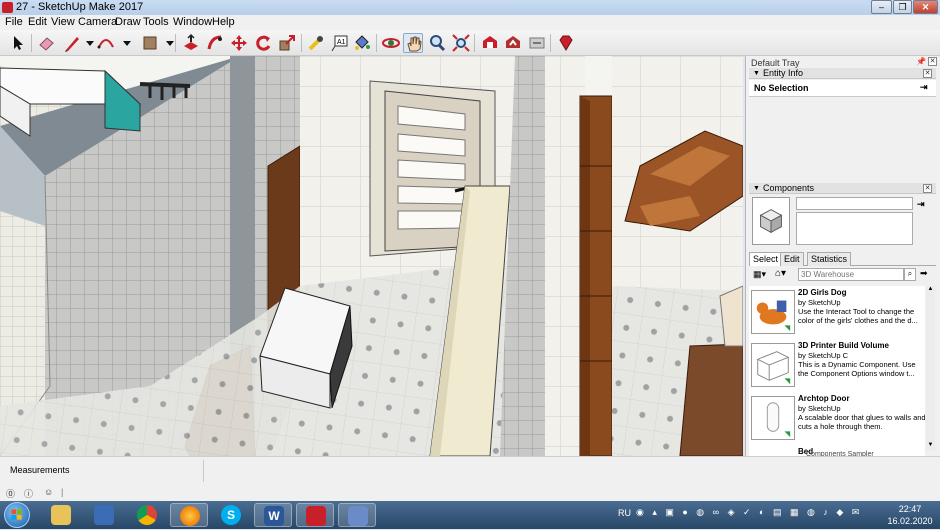 This screenshot has width=940, height=530. What do you see at coordinates (37, 22) in the screenshot?
I see `menu-edit: Edit` at bounding box center [37, 22].